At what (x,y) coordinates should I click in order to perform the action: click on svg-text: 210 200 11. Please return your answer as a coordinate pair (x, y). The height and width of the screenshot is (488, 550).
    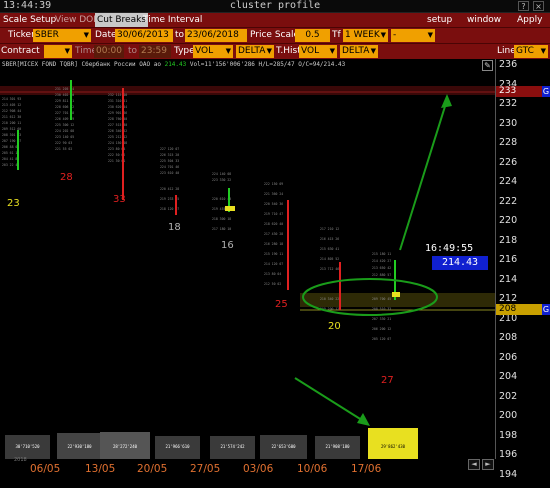
    Looking at the image, I should click on (11, 123).